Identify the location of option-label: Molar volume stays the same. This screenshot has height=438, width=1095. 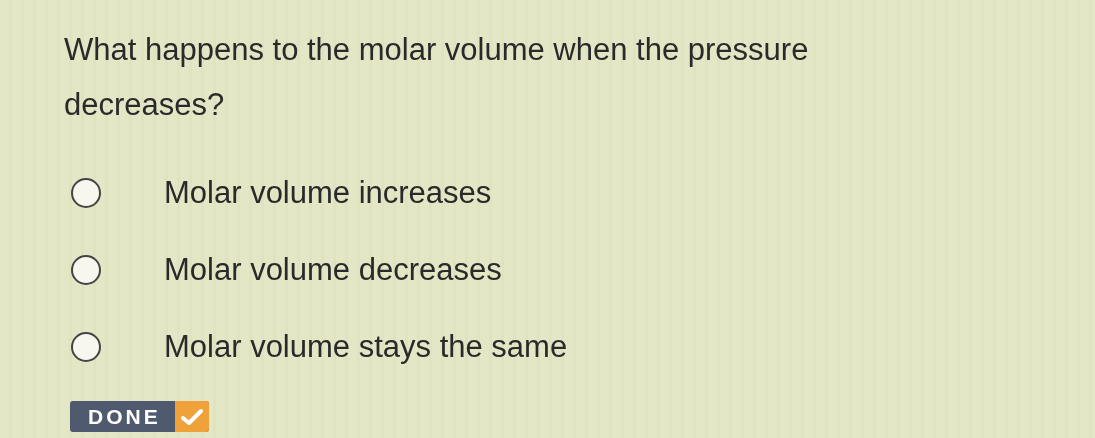
(366, 346).